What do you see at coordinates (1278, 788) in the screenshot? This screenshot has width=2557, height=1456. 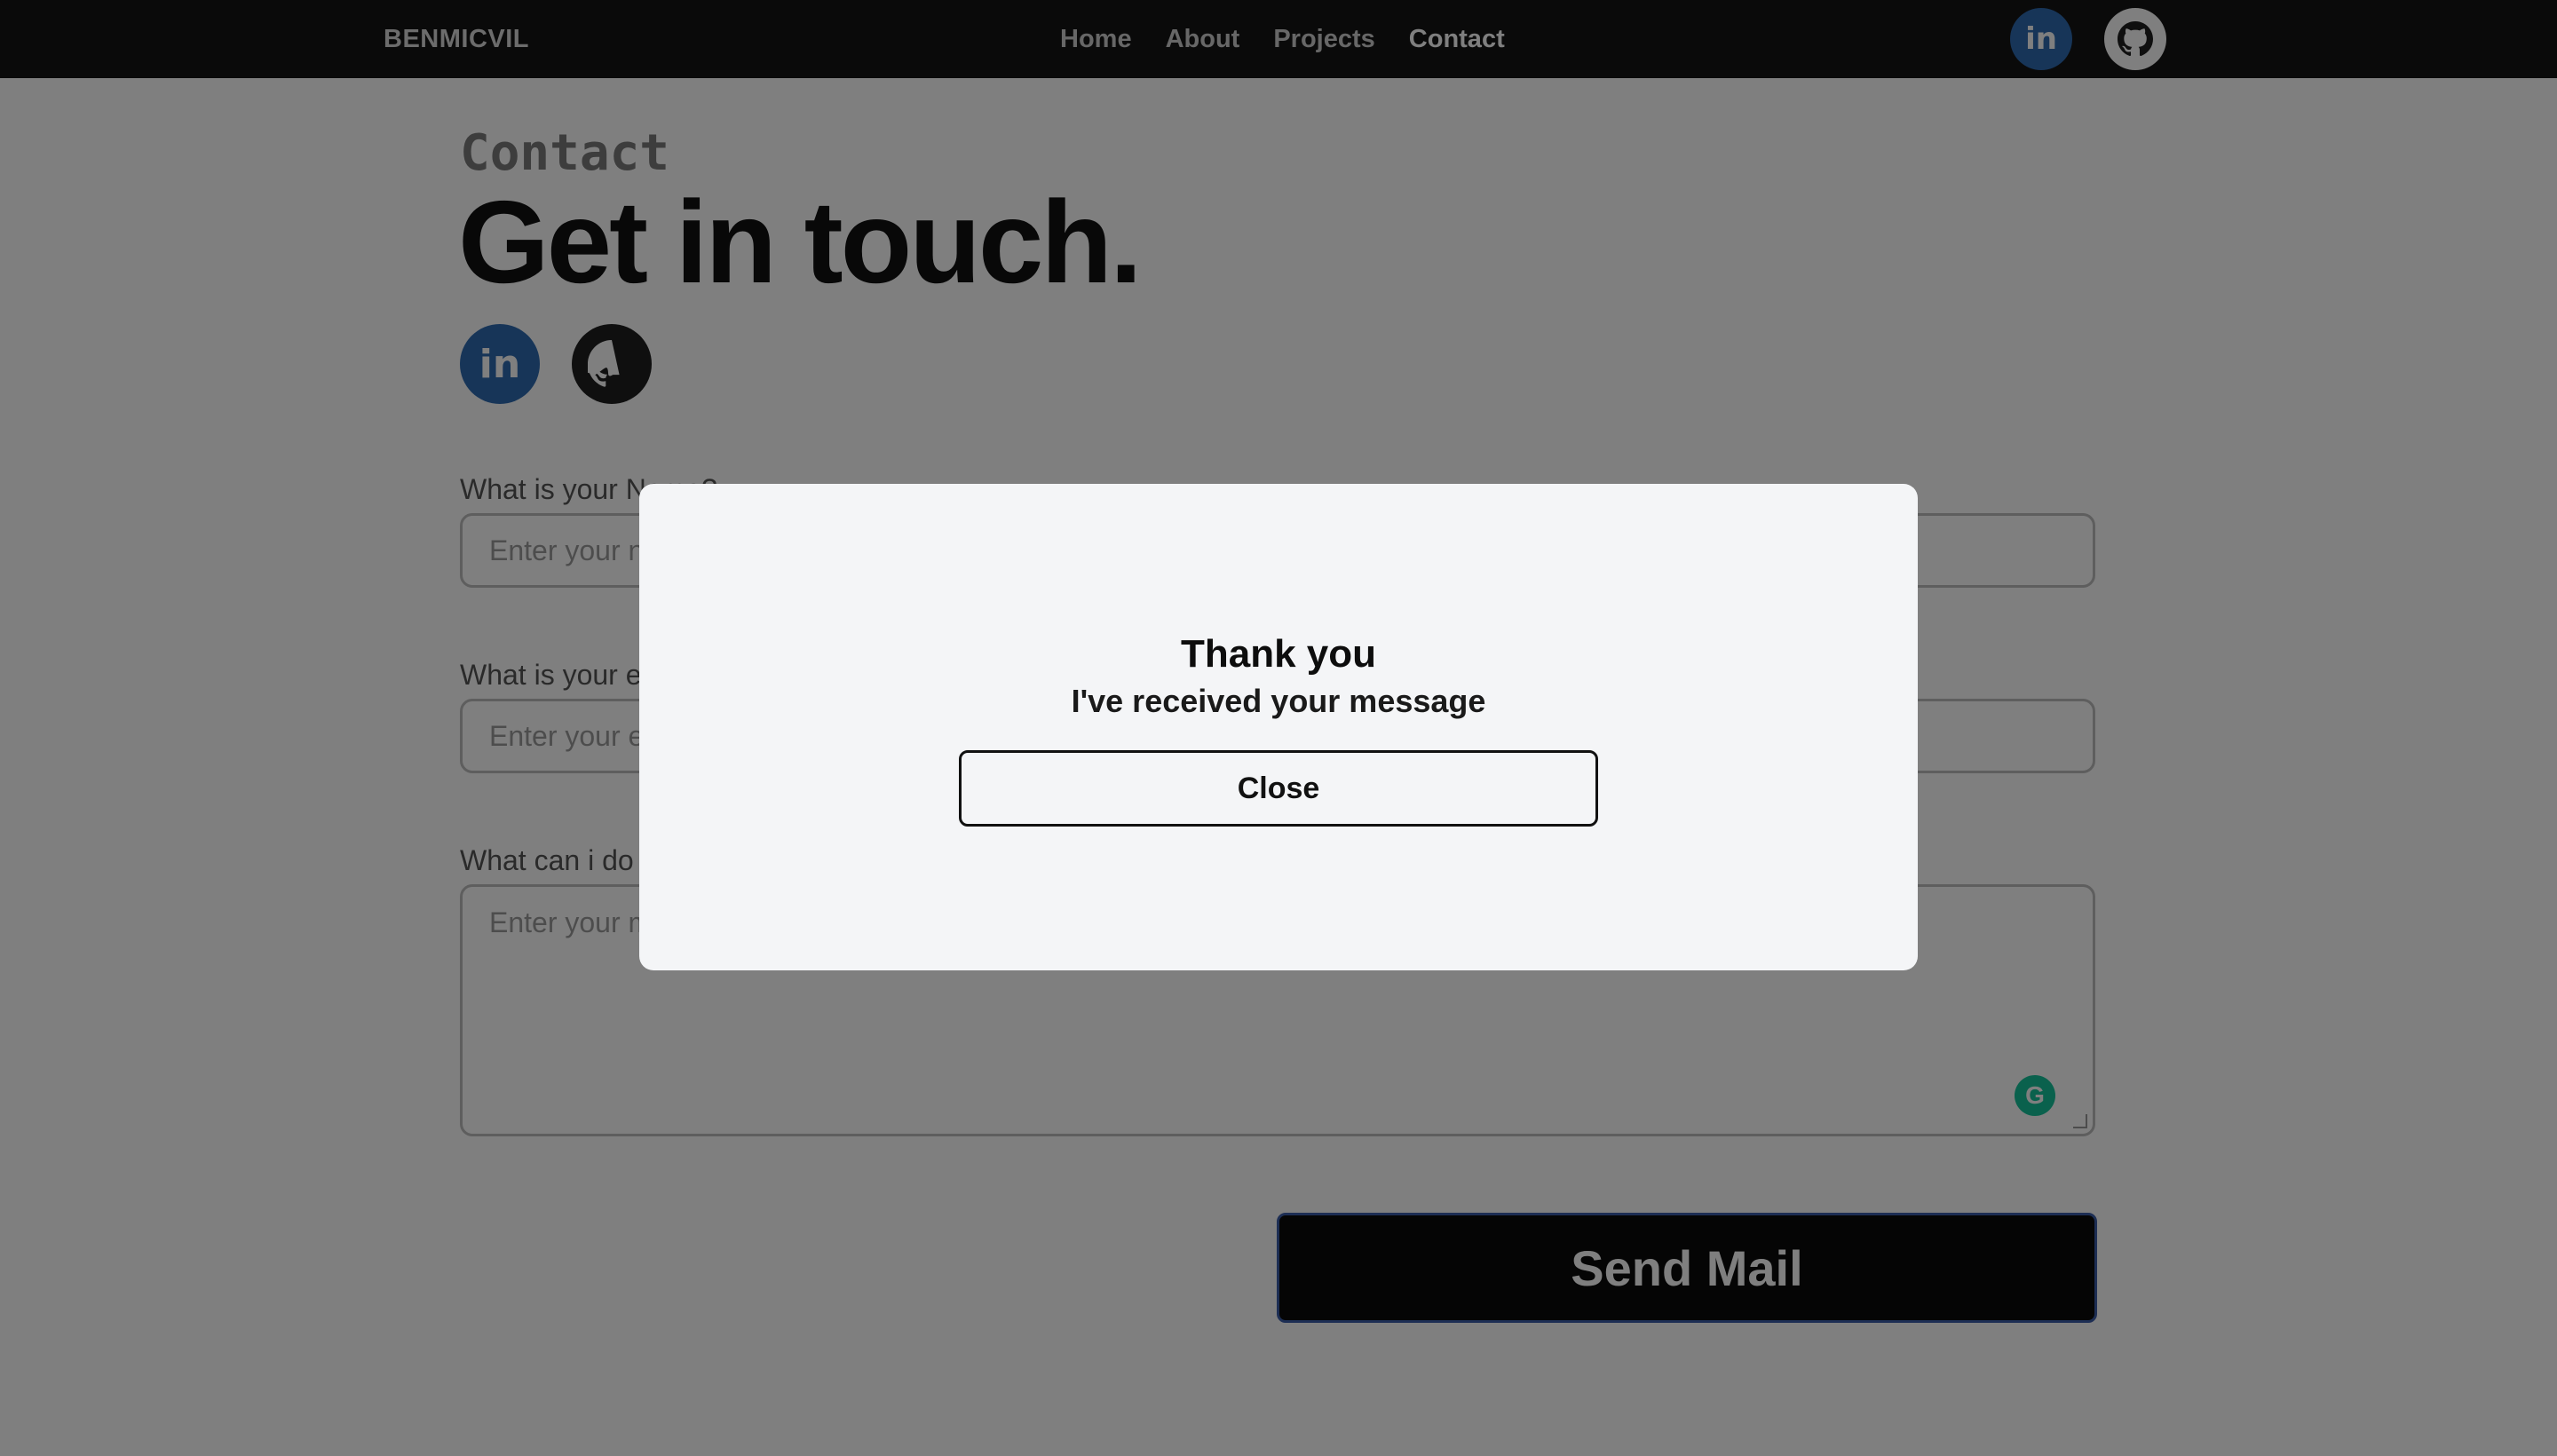 I see `close-button: Close` at bounding box center [1278, 788].